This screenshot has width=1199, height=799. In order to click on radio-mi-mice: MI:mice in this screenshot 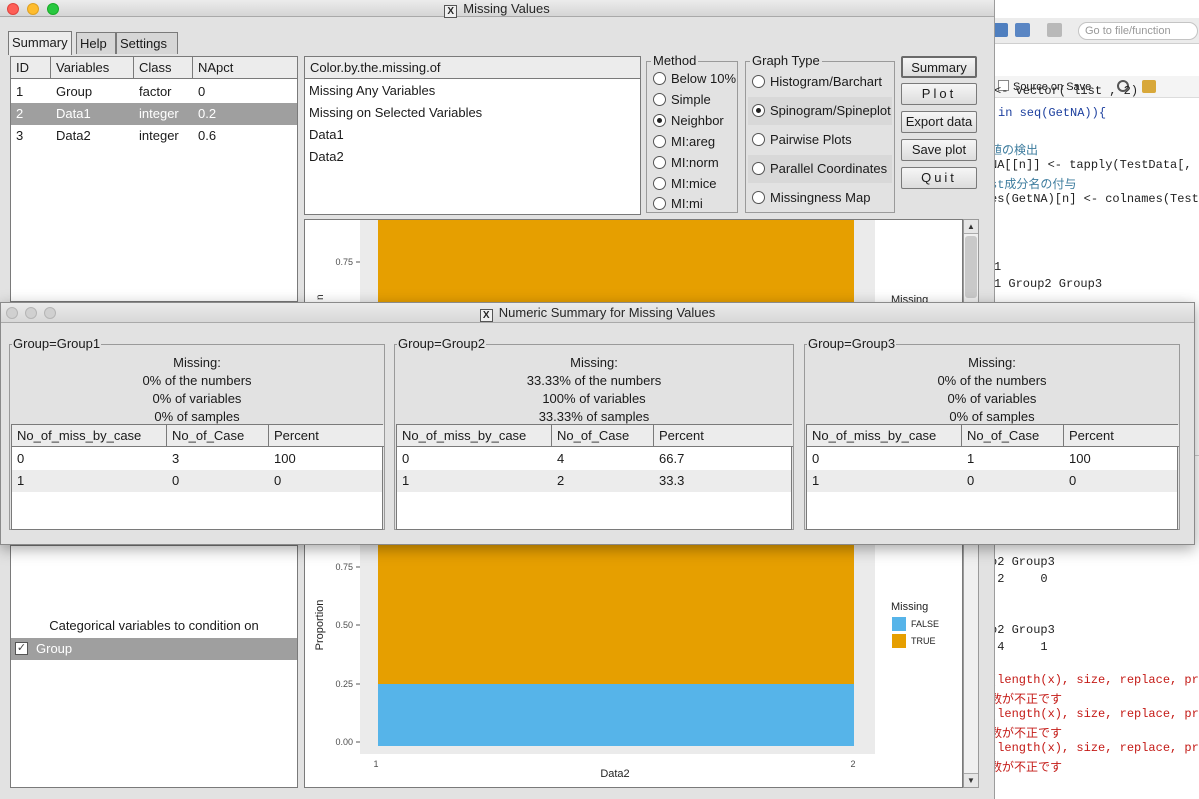, I will do `click(685, 183)`.